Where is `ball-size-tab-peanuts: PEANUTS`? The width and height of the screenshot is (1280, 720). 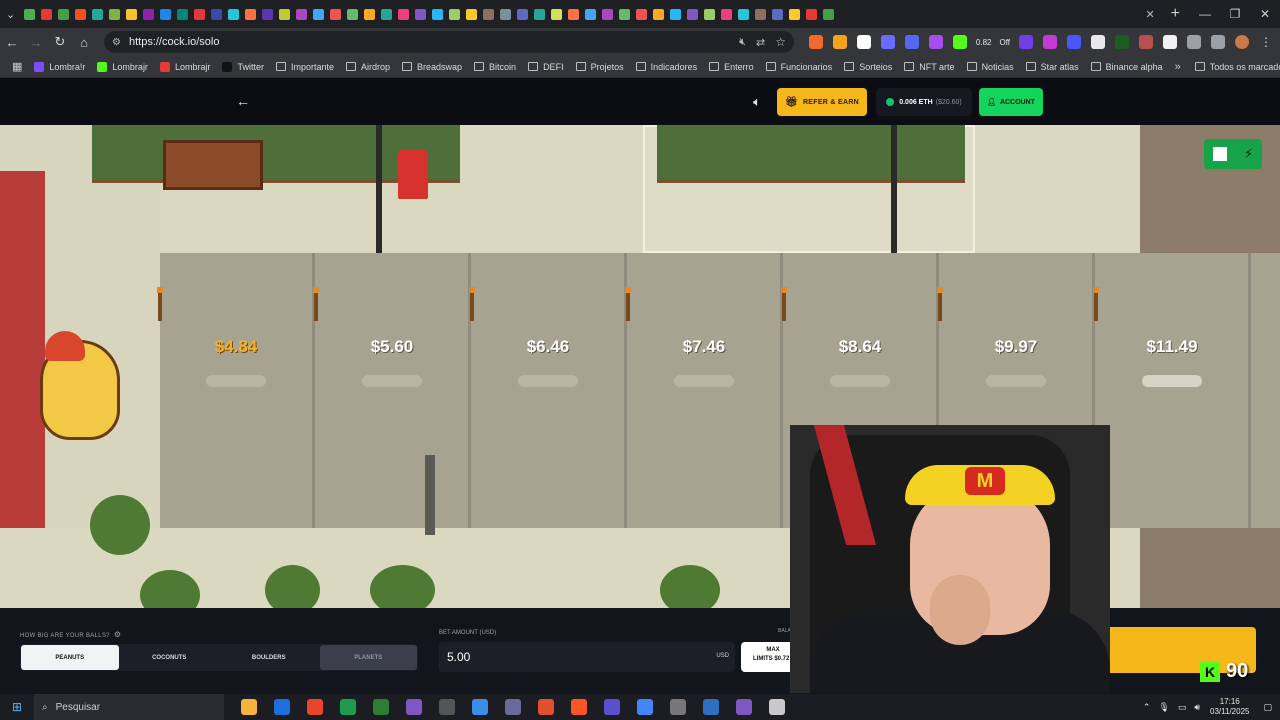
ball-size-tab-peanuts: PEANUTS is located at coordinates (70, 657).